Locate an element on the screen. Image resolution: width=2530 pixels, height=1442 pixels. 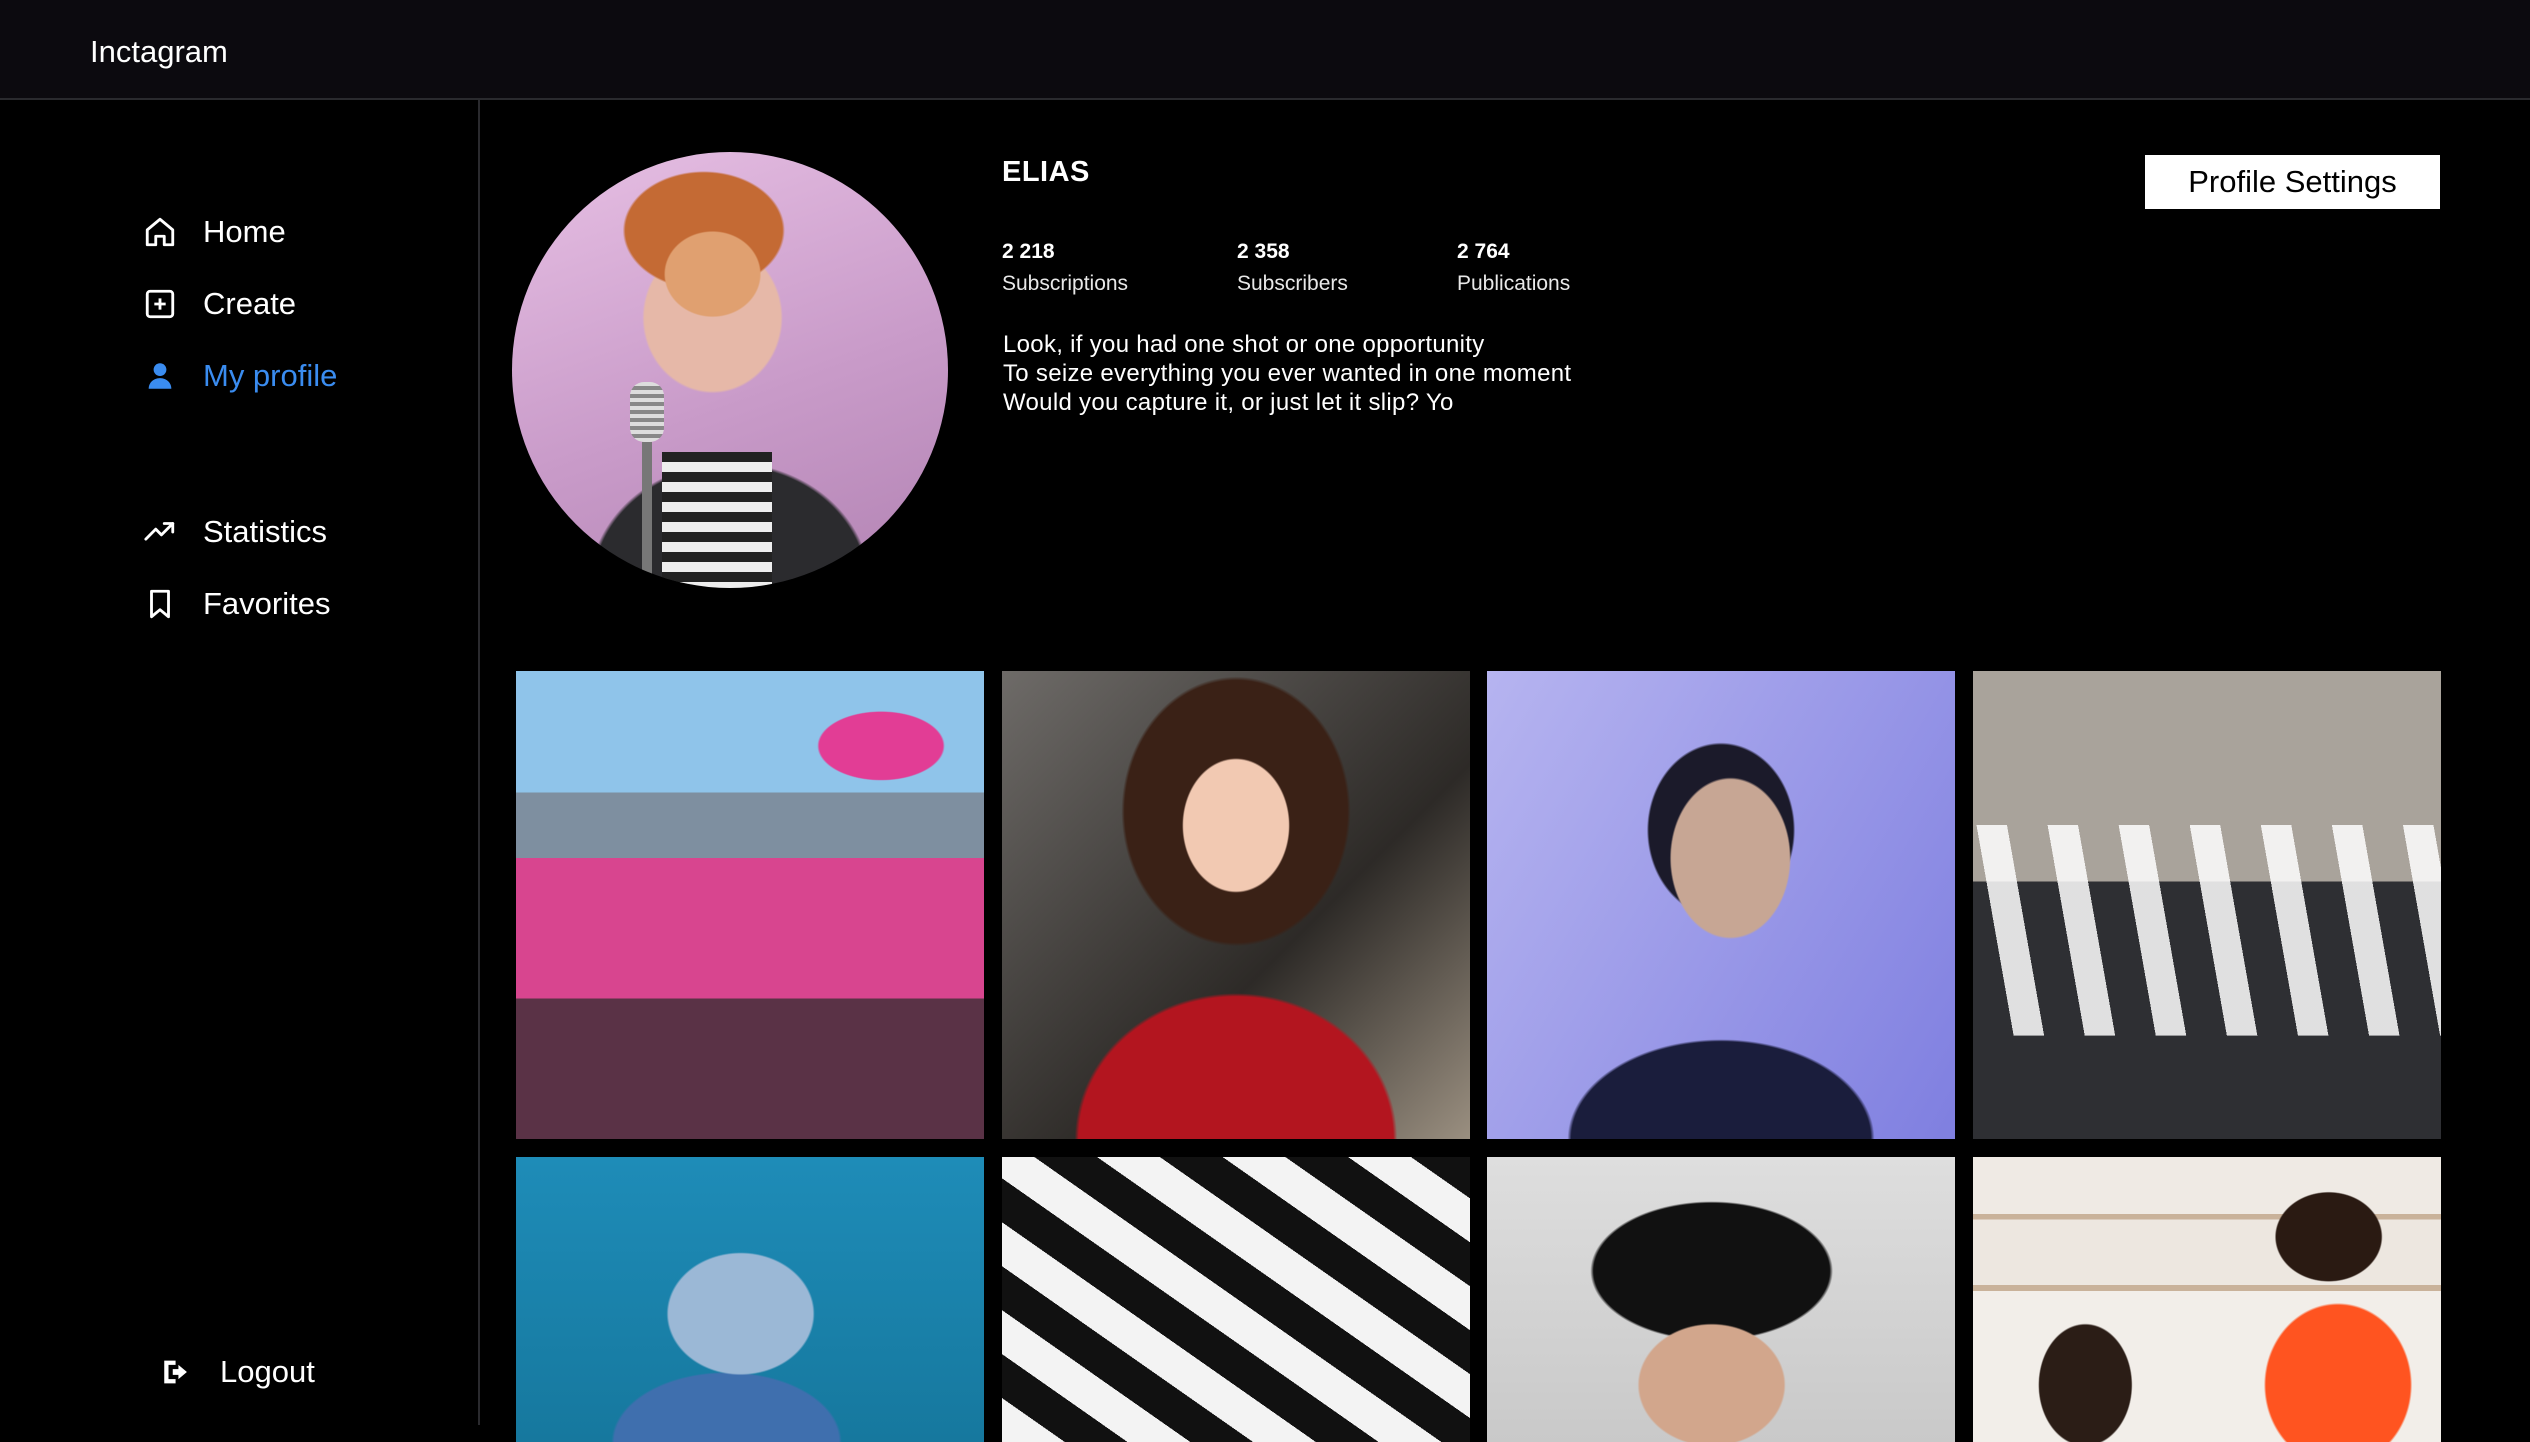
microphone-icon is located at coordinates (647, 412).